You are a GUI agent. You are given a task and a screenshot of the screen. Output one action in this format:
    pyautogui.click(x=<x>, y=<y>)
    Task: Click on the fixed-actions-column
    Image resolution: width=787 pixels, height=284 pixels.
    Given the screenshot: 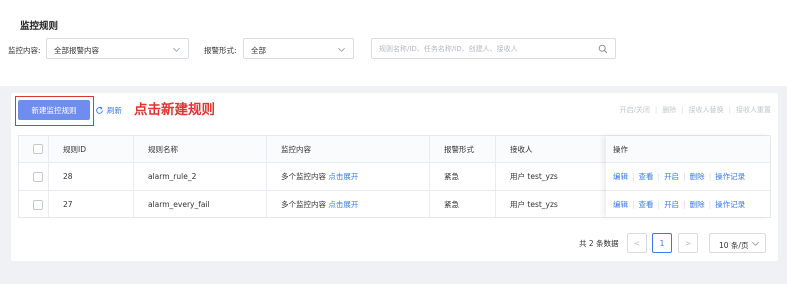 What is the action you would take?
    pyautogui.click(x=688, y=176)
    